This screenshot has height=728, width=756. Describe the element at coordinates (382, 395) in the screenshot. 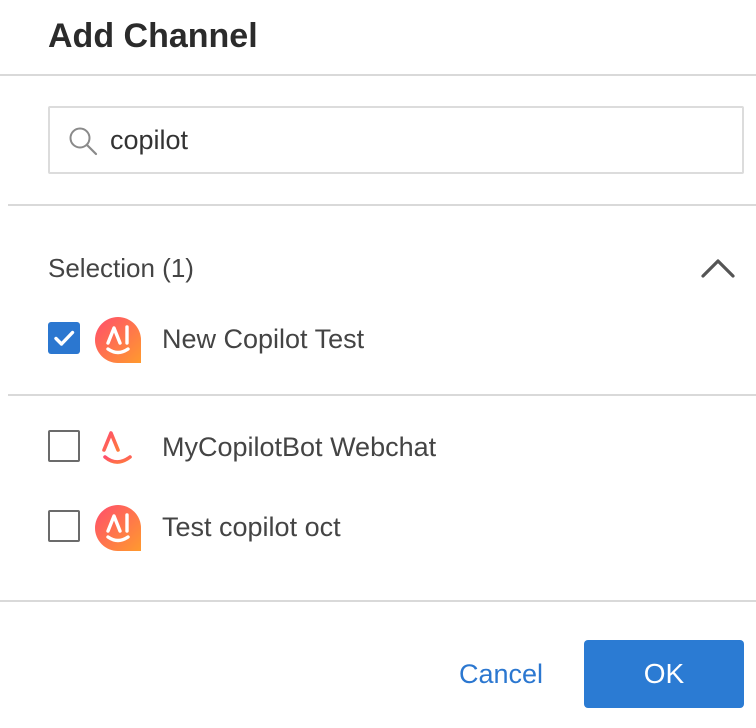

I see `selection-divider` at that location.